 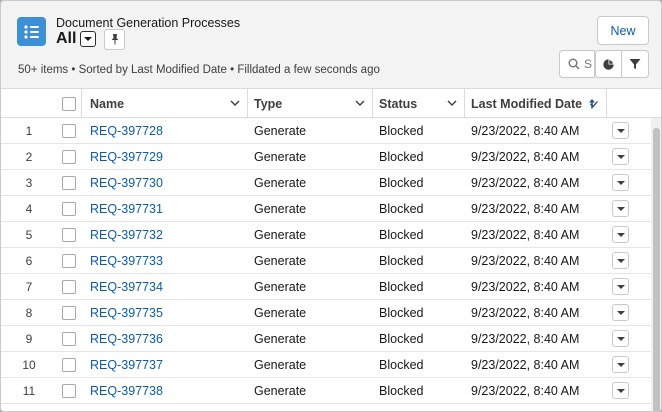 I want to click on record-name-link: REQ-397732, so click(x=126, y=235).